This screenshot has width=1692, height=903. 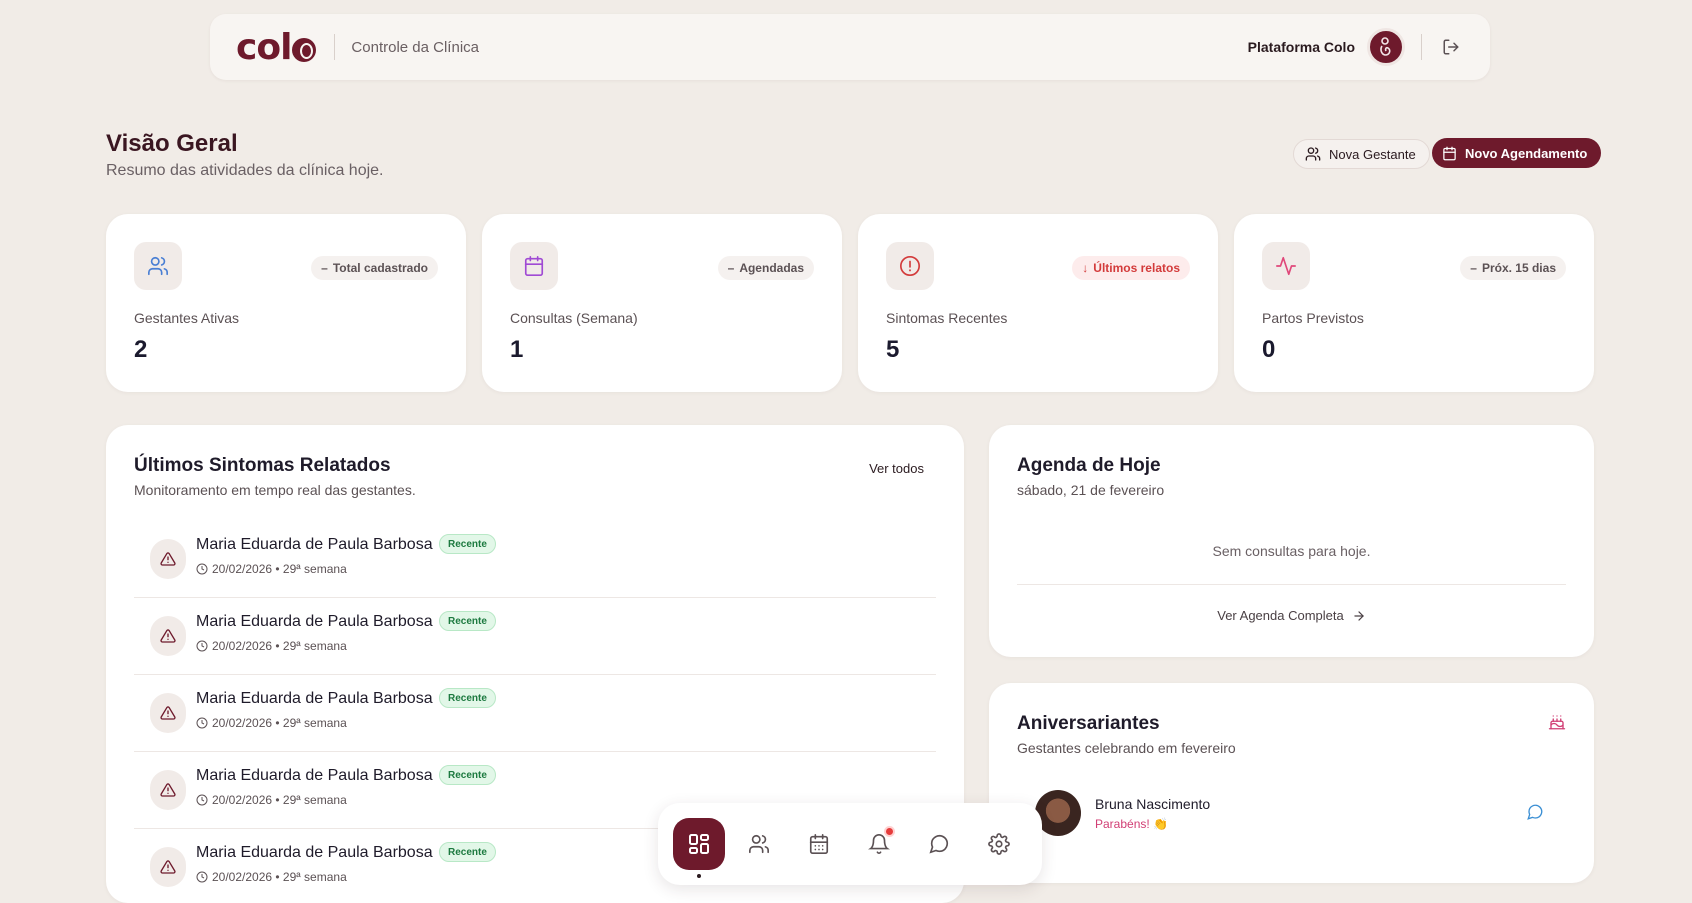 I want to click on colo-logo: col, so click(x=276, y=47).